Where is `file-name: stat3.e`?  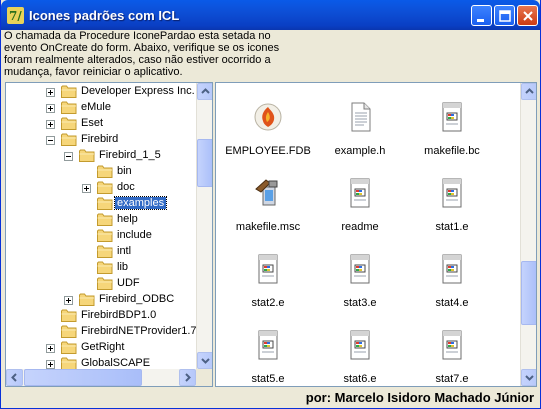
file-name: stat3.e is located at coordinates (360, 303).